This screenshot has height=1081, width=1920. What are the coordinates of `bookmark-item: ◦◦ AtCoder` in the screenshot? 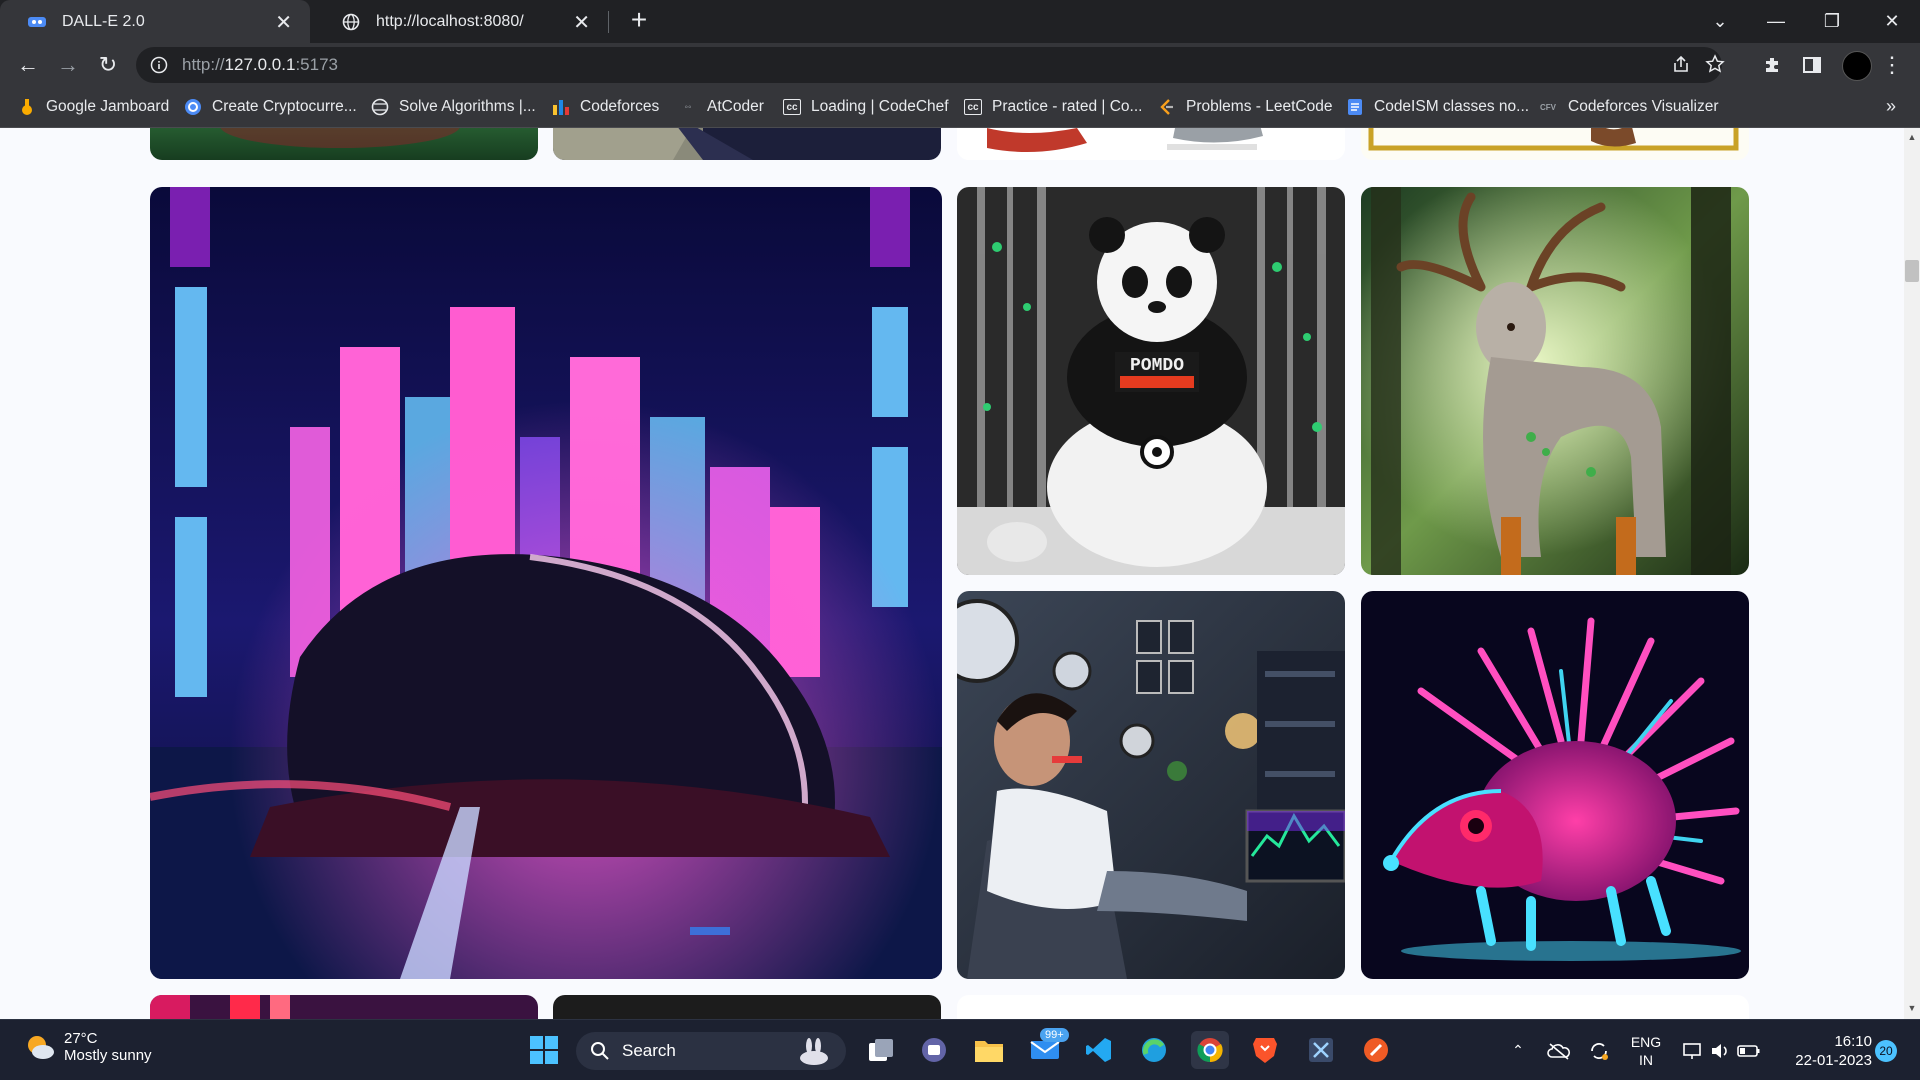 It's located at (721, 107).